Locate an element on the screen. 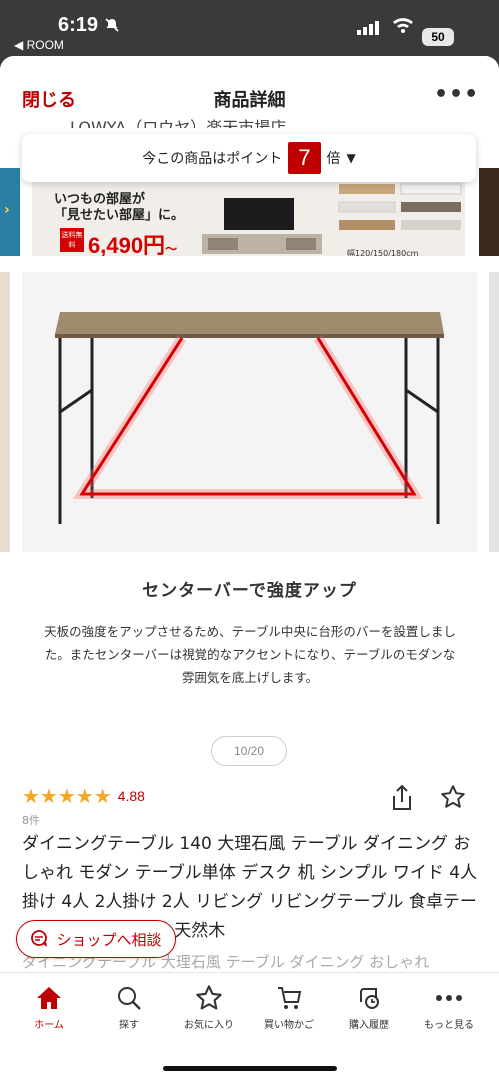 This screenshot has width=499, height=1080. tab-home-label: ホーム is located at coordinates (49, 1025).